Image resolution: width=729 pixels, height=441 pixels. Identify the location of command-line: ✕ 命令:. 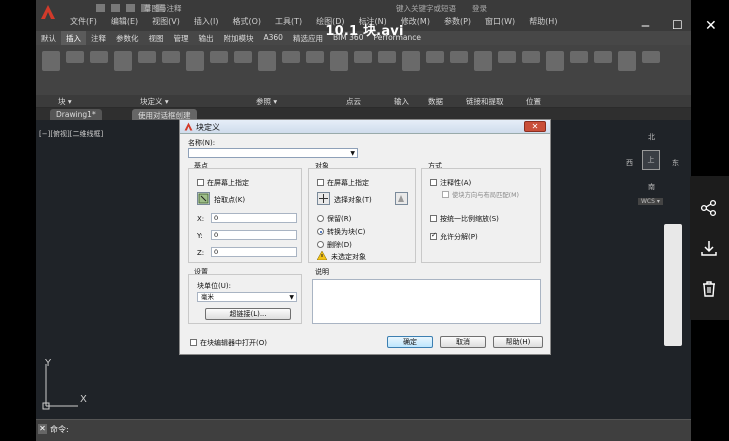
(363, 430).